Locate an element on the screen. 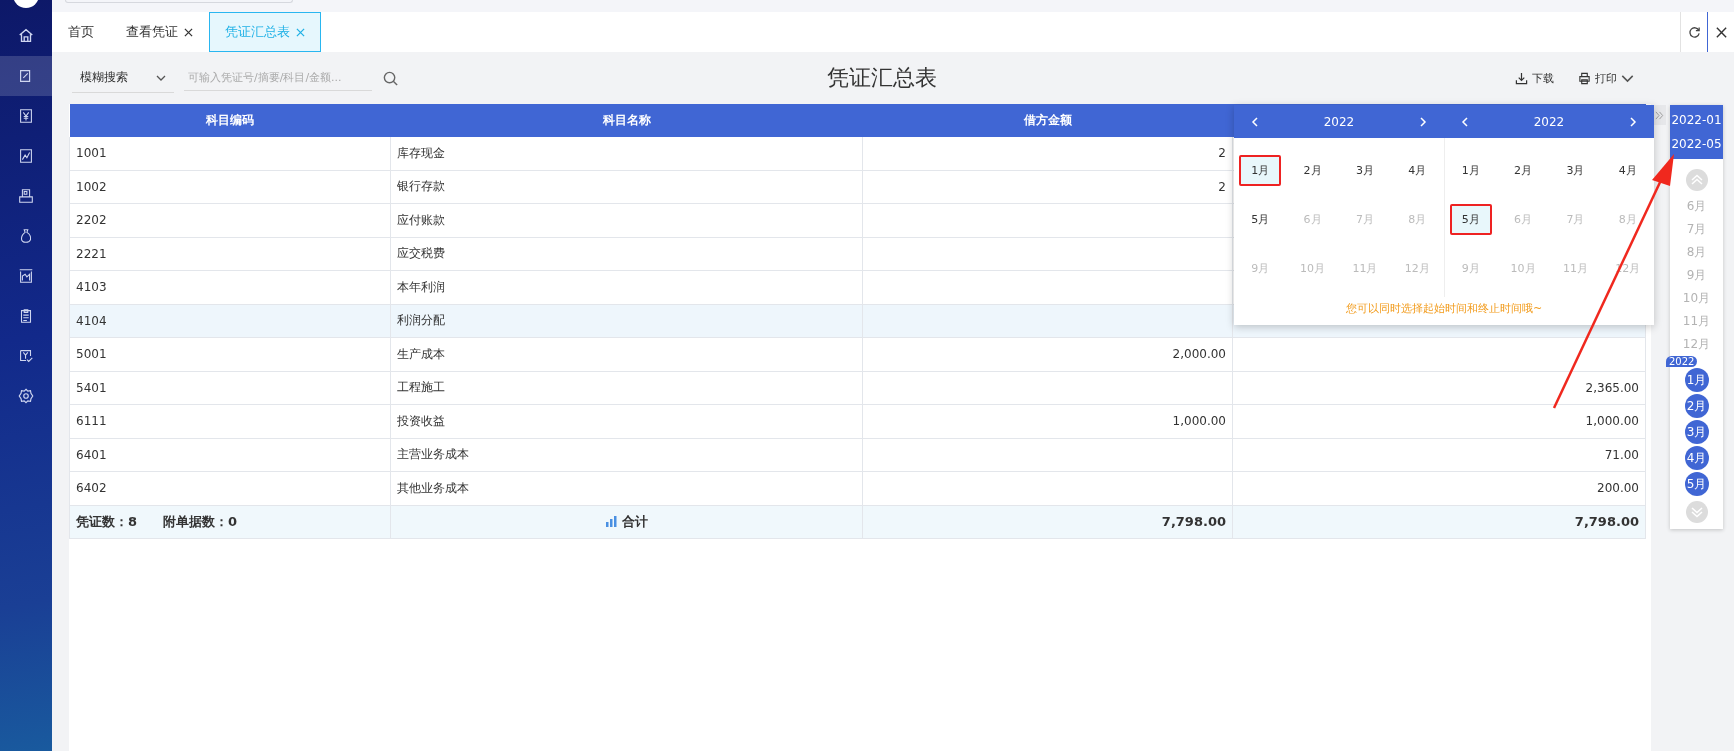  id-card-icon is located at coordinates (26, 196).